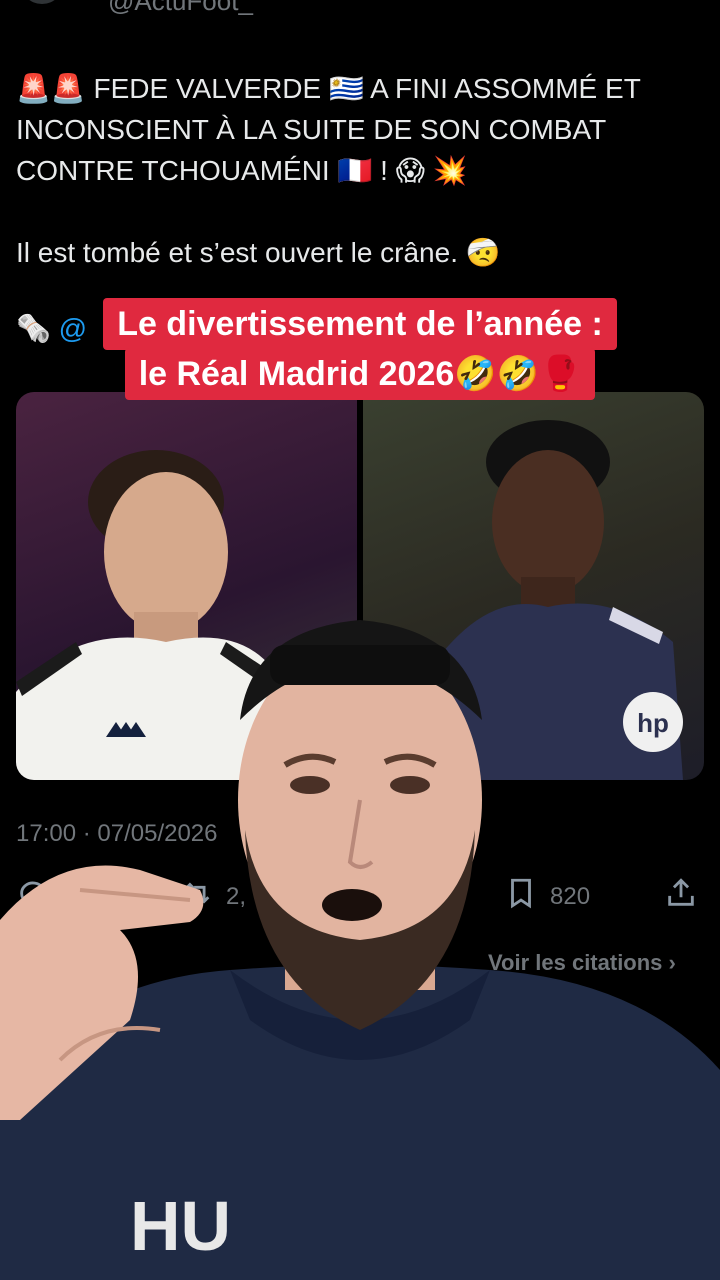 This screenshot has height=1280, width=720. Describe the element at coordinates (42, 2) in the screenshot. I see `author-avatar` at that location.